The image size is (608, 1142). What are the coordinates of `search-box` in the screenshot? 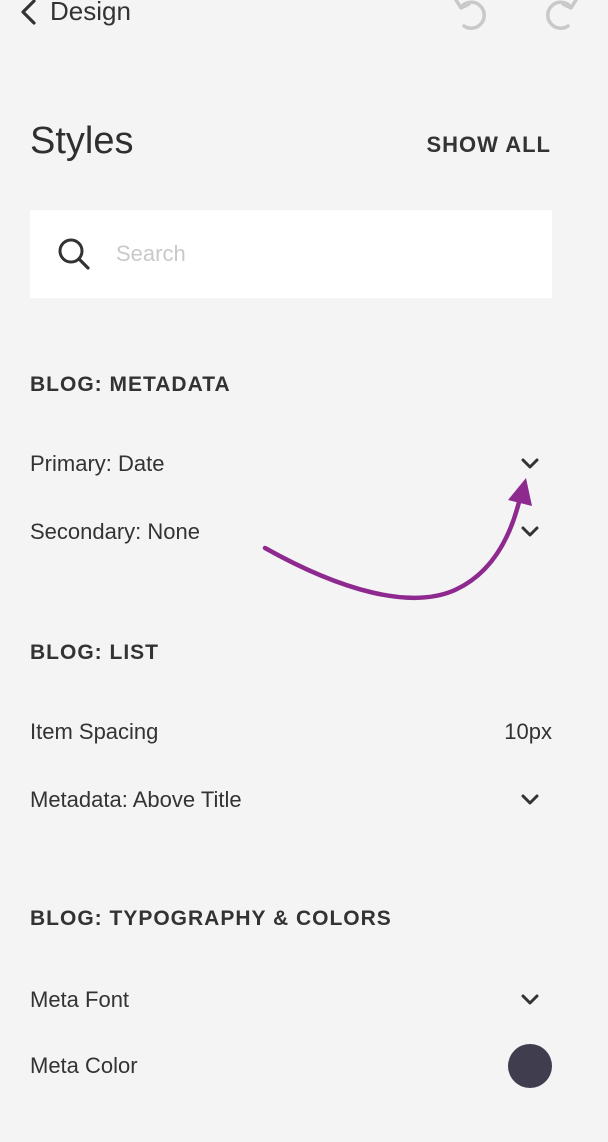 It's located at (291, 254).